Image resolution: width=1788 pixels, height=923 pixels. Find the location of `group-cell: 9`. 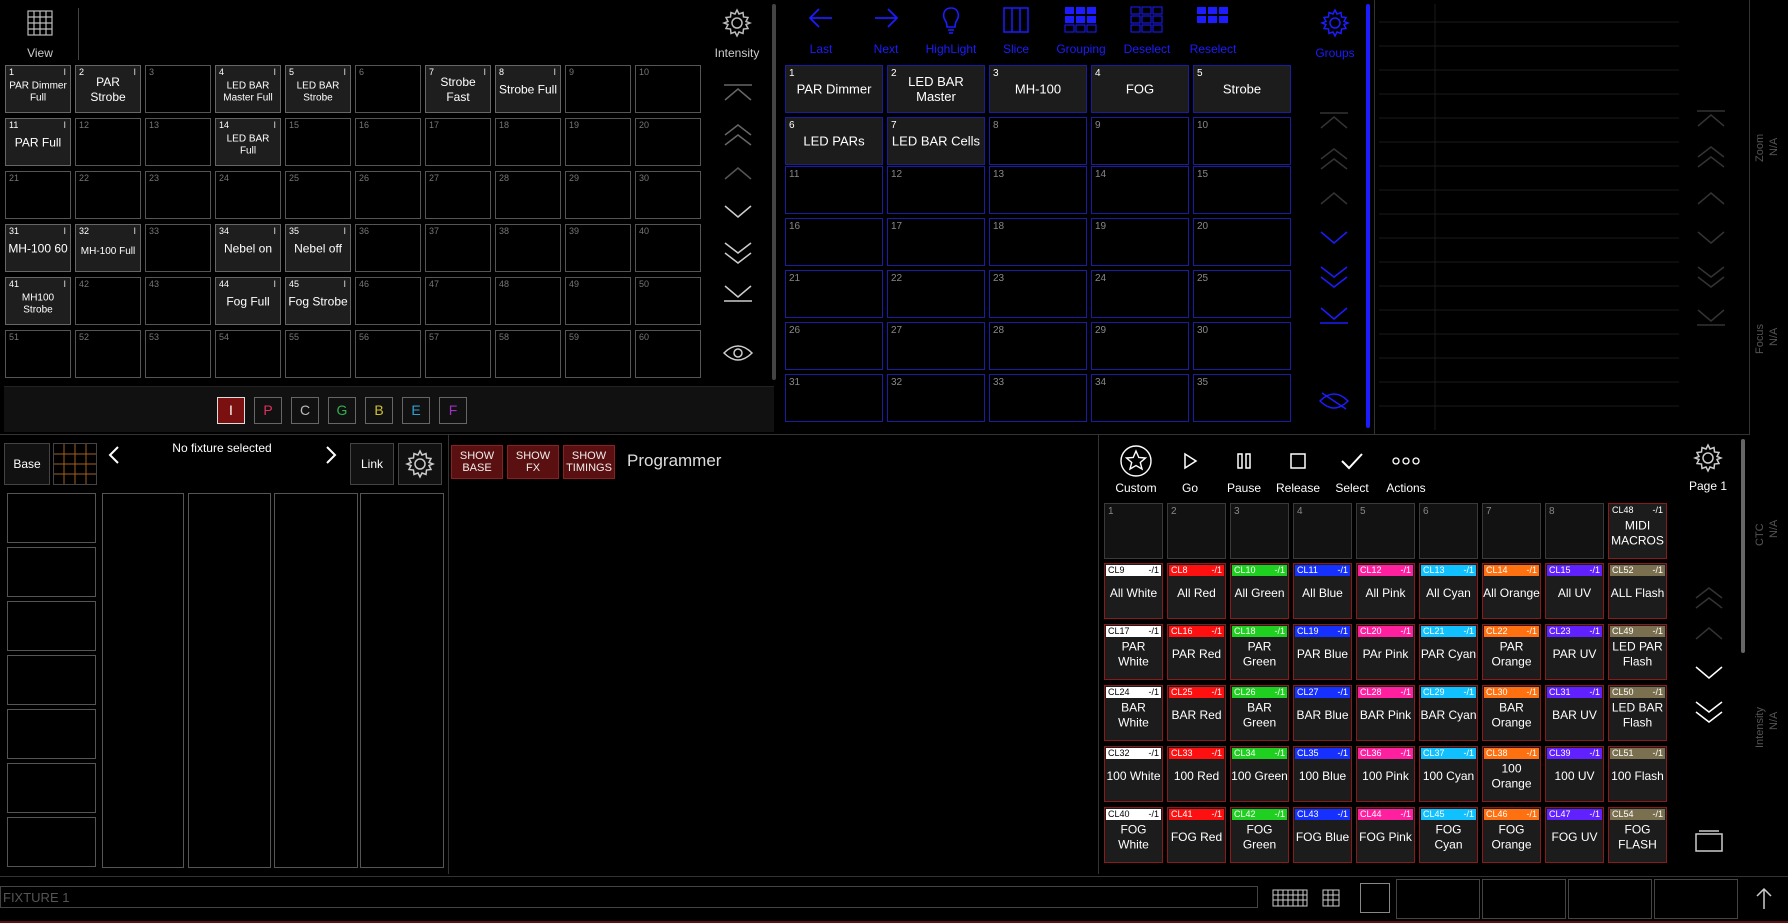

group-cell: 9 is located at coordinates (1140, 141).